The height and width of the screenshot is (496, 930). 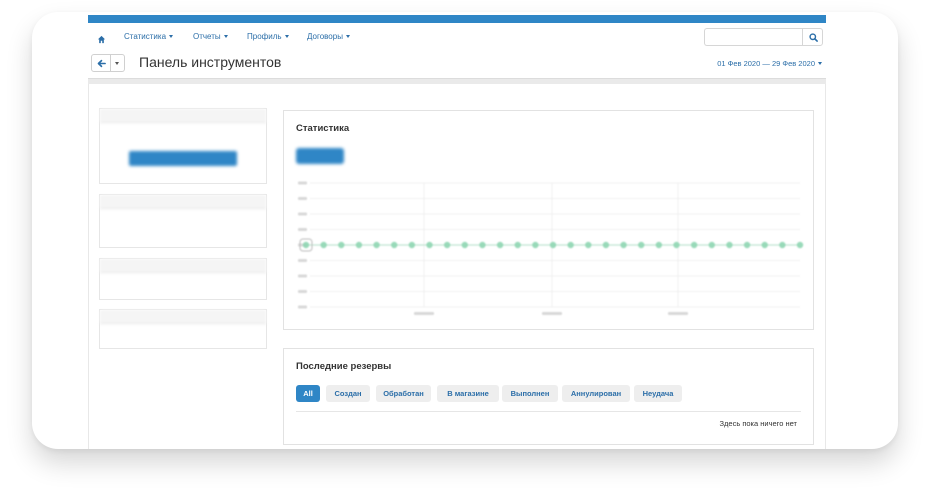 What do you see at coordinates (457, 19) in the screenshot?
I see `top-bar` at bounding box center [457, 19].